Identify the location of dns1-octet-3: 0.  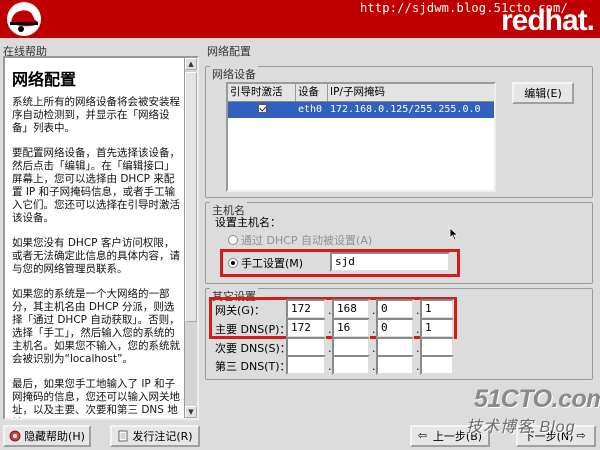
(395, 328).